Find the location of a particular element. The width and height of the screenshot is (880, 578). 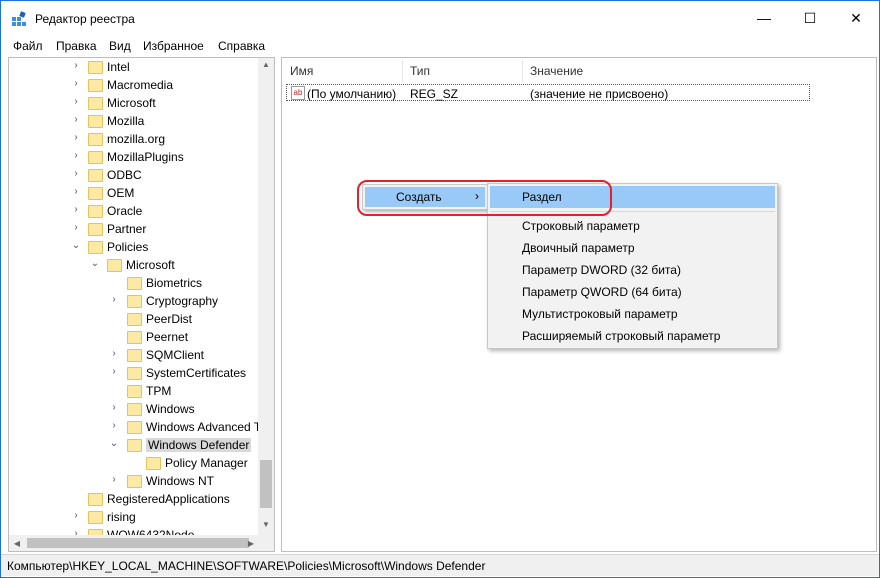

tree-node: rising is located at coordinates (112, 517).